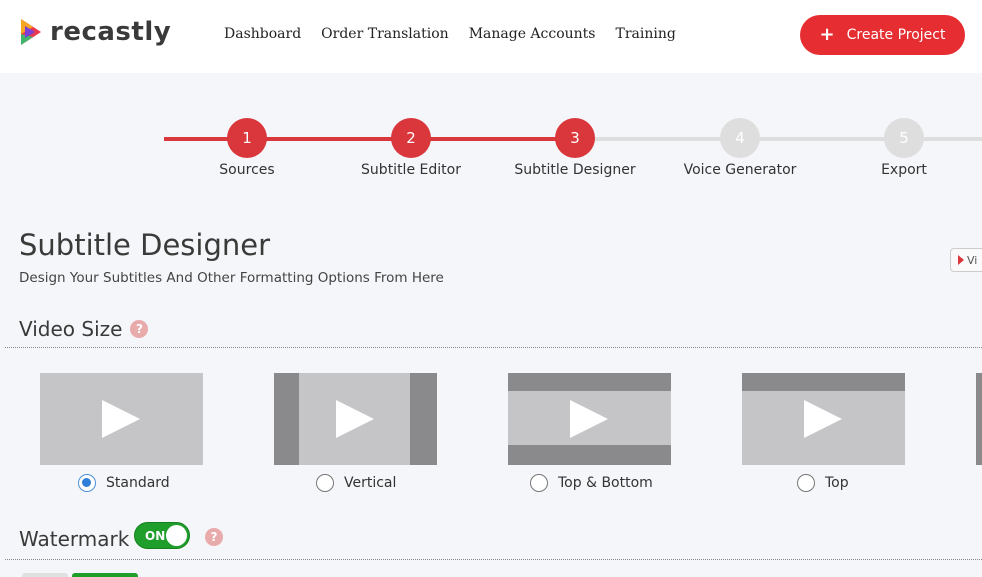  I want to click on step-4-circle: 4, so click(740, 138).